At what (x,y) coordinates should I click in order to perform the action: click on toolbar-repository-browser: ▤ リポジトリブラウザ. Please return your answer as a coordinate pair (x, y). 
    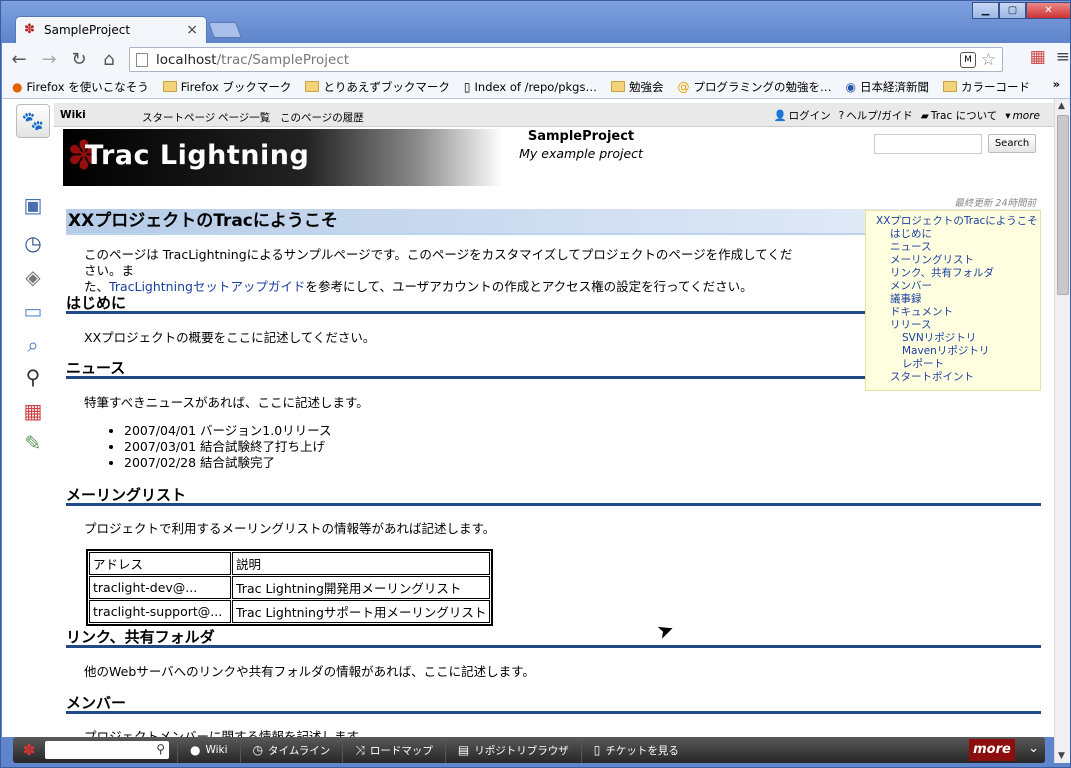
    Looking at the image, I should click on (512, 750).